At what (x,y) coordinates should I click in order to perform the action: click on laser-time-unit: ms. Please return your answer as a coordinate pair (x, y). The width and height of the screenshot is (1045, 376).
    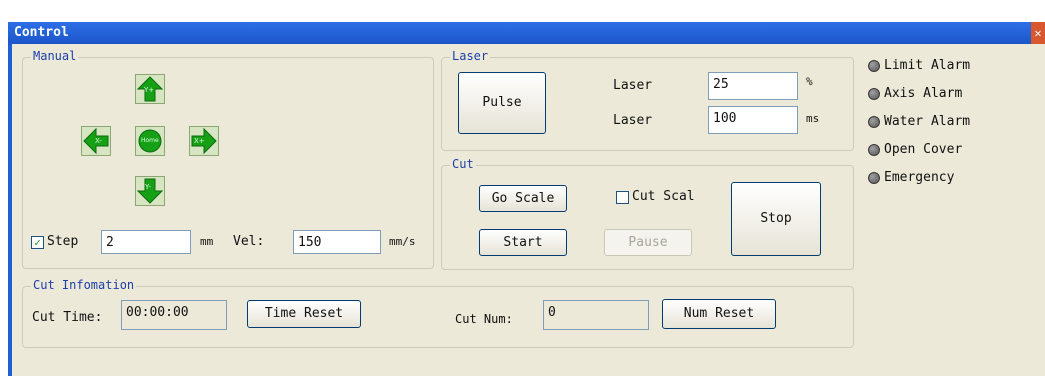
    Looking at the image, I should click on (813, 118).